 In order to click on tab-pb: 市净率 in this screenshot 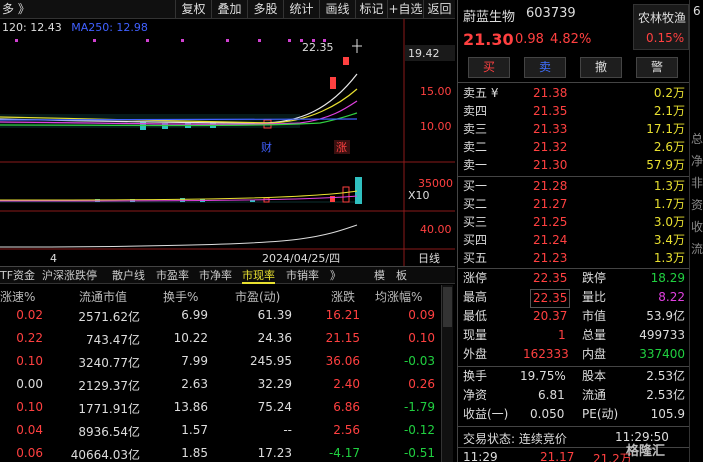, I will do `click(215, 275)`.